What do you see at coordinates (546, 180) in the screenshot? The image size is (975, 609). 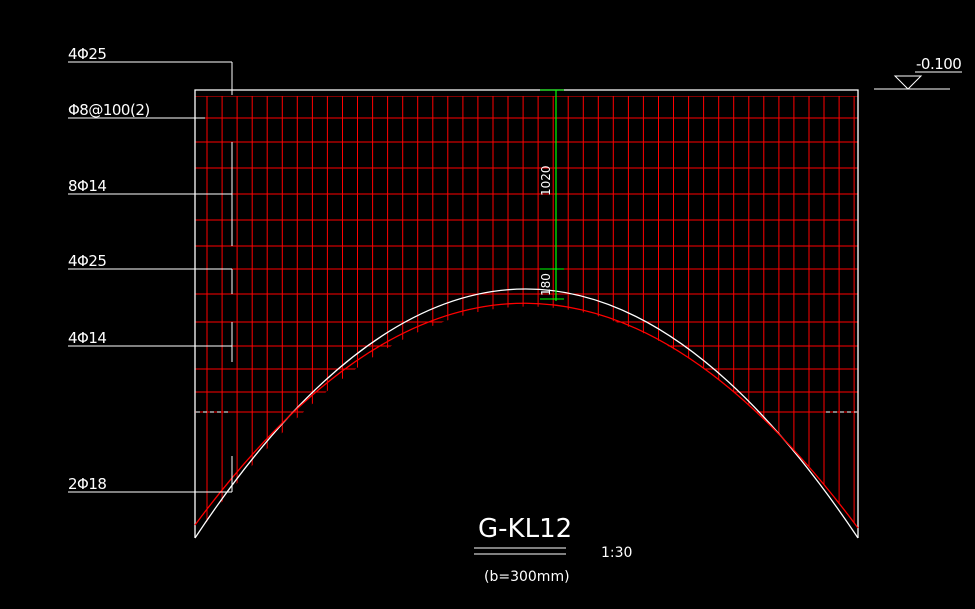 I see `dimension-upper-value: 1020` at bounding box center [546, 180].